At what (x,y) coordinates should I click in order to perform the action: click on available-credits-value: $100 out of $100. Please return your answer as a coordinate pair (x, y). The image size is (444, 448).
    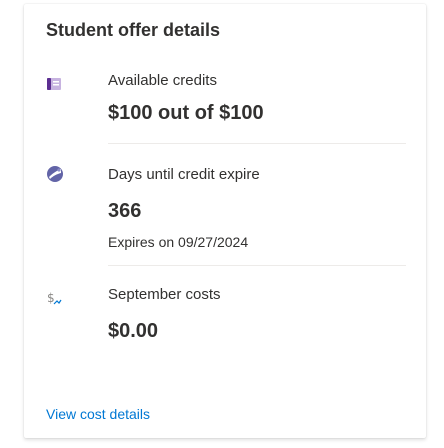
    Looking at the image, I should click on (186, 113).